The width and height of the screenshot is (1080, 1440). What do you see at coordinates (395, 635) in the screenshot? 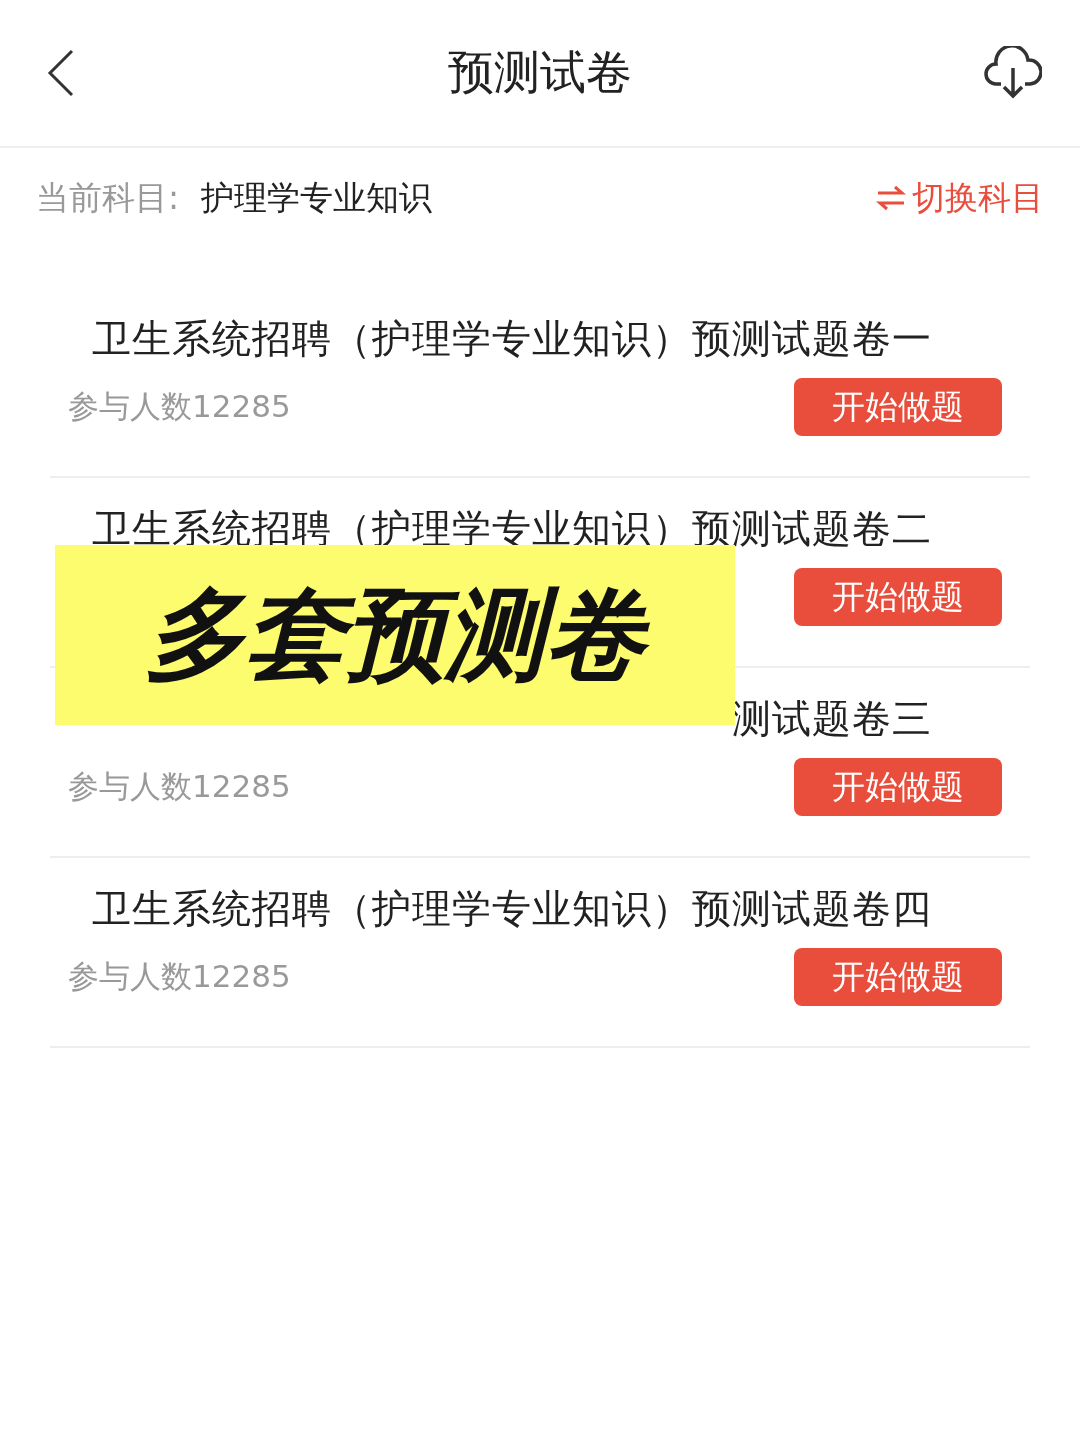
I see `banner-text: 多套预测卷` at bounding box center [395, 635].